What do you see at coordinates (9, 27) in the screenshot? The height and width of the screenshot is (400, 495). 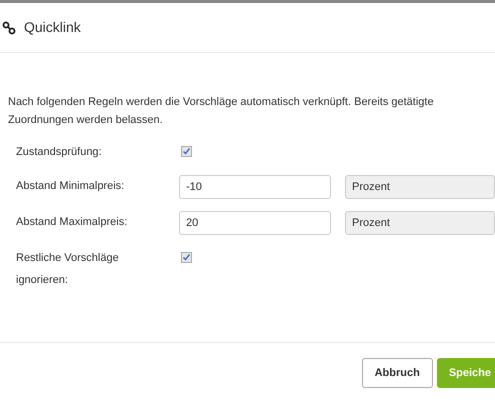 I see `link-icon` at bounding box center [9, 27].